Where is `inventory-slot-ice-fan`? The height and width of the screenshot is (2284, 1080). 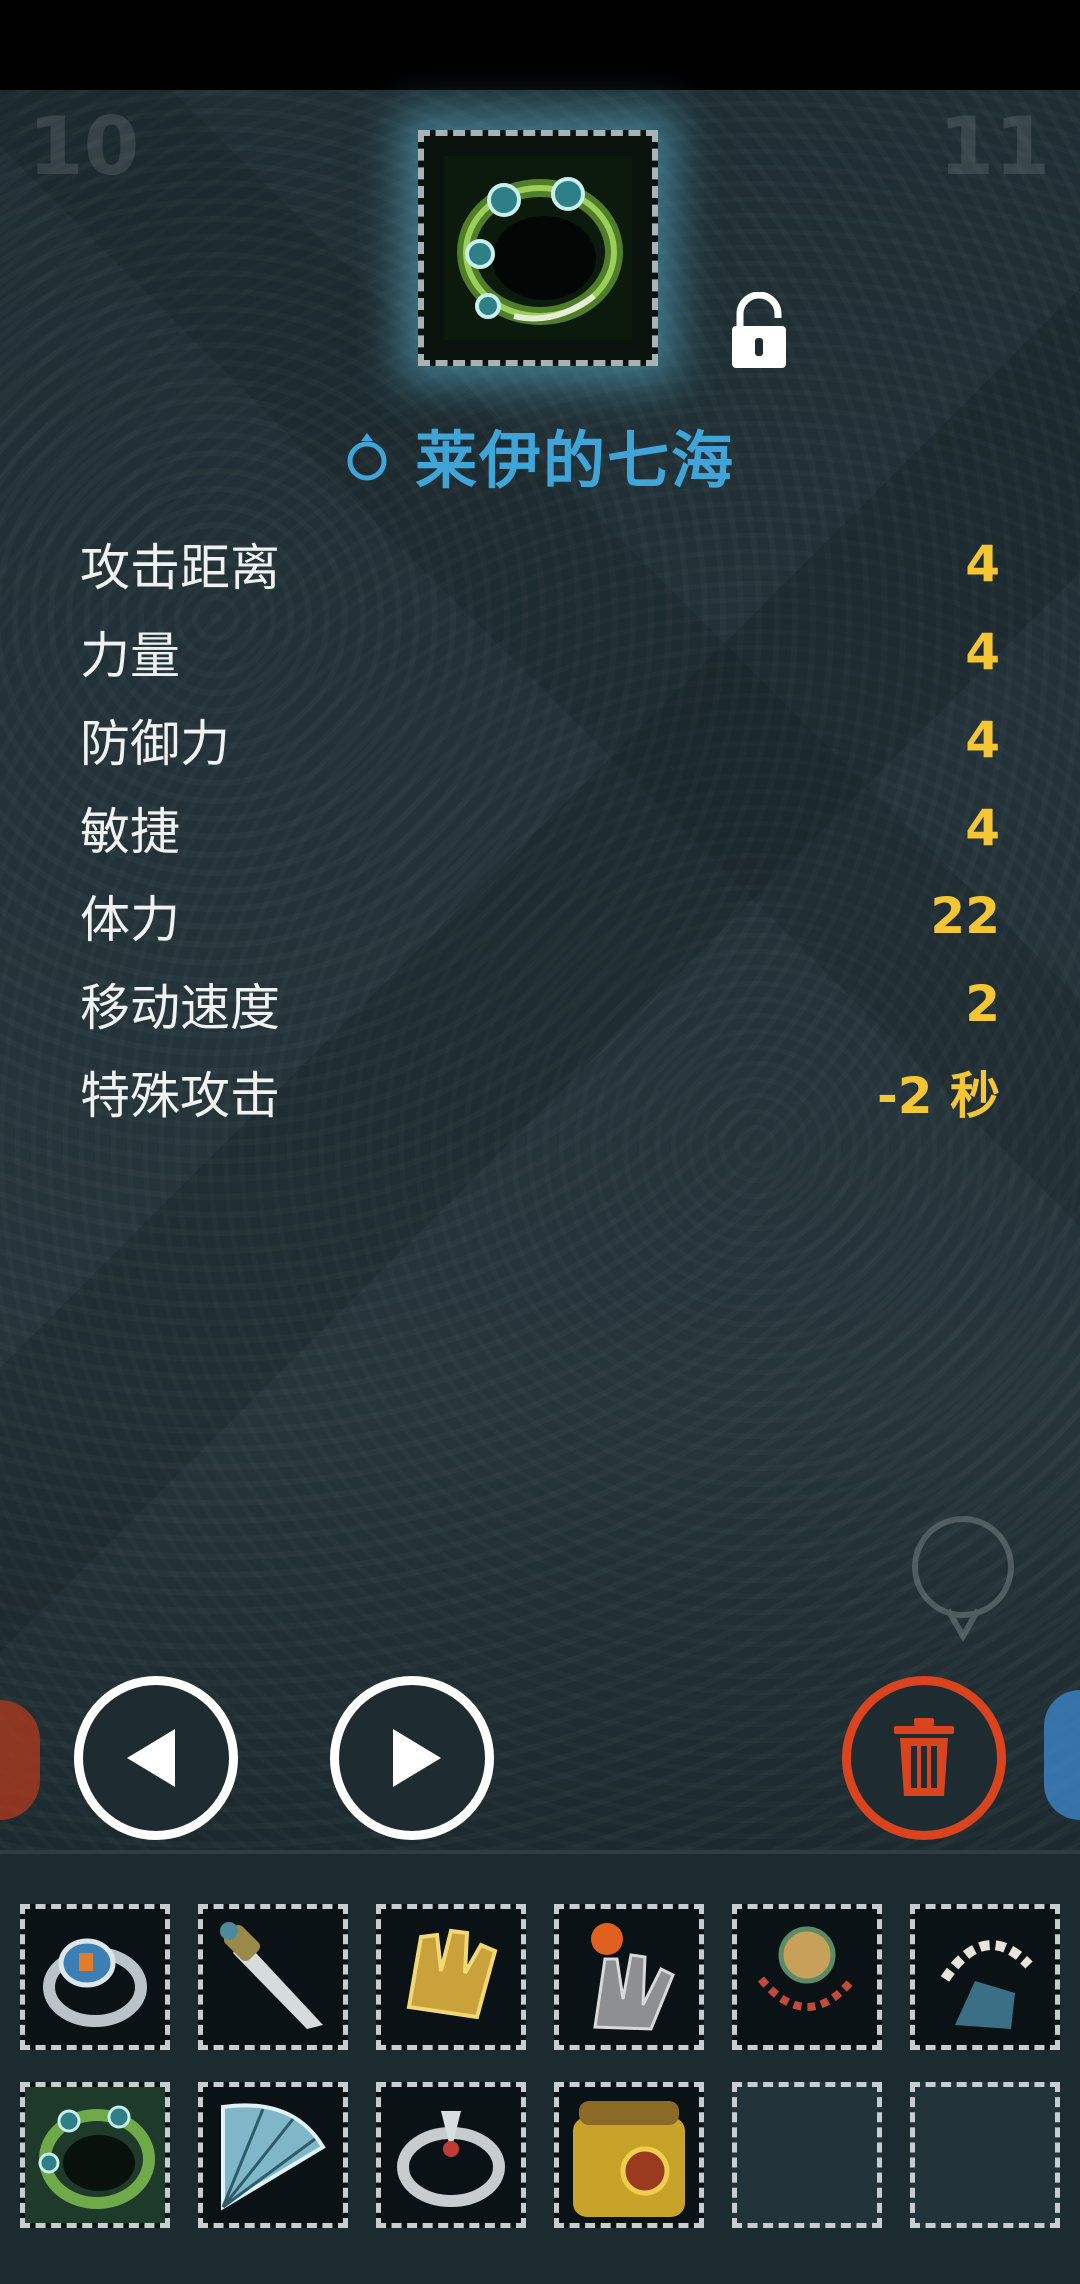 inventory-slot-ice-fan is located at coordinates (273, 2155).